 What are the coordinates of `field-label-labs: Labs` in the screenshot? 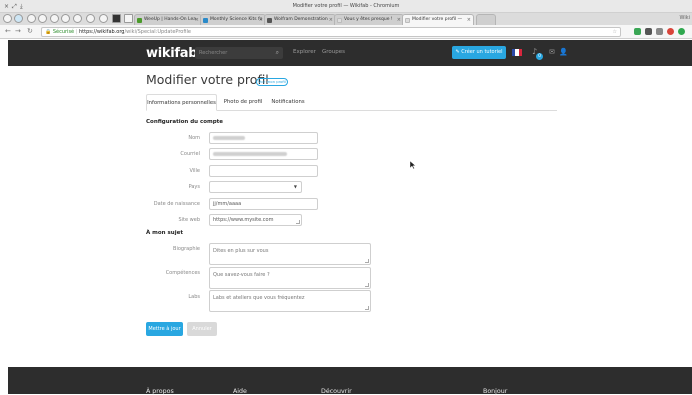 It's located at (194, 297).